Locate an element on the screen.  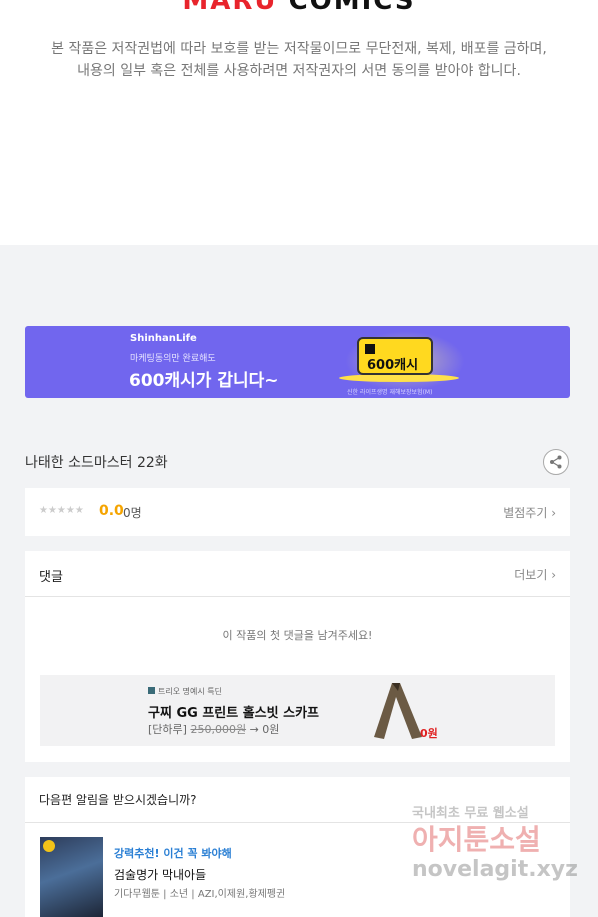
rating-score: 0.0 is located at coordinates (111, 511).